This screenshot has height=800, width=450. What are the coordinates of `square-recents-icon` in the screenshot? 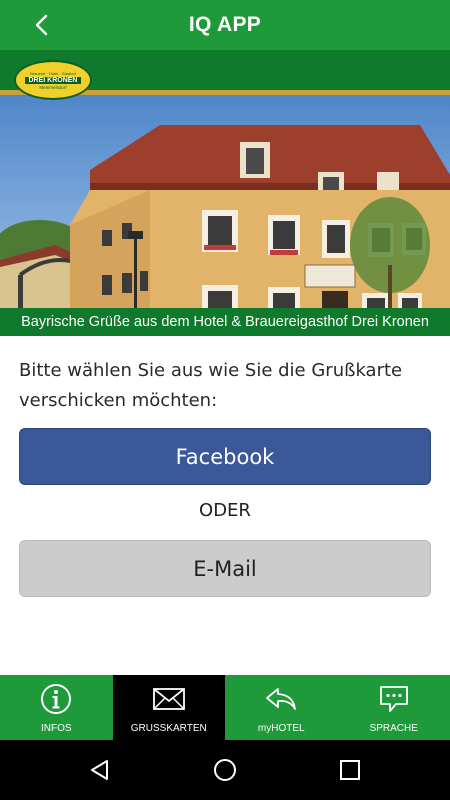 It's located at (350, 770).